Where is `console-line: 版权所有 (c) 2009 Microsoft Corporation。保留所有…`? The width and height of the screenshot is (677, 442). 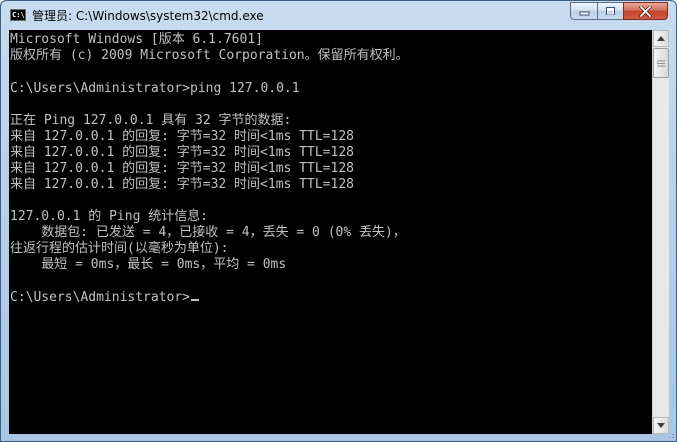
console-line: 版权所有 (c) 2009 Microsoft Corporation。保留所有… is located at coordinates (209, 55).